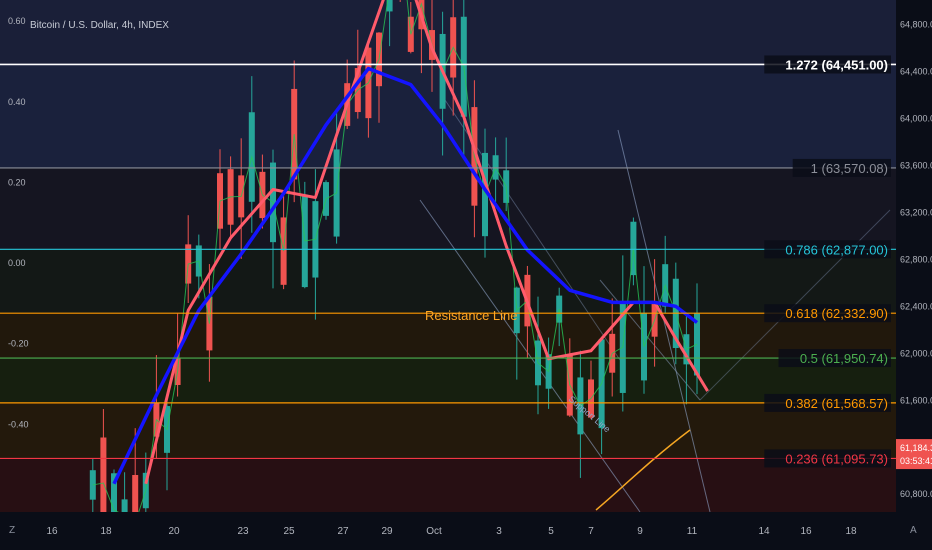  What do you see at coordinates (18, 344) in the screenshot?
I see `left-axis-tick: -0.20` at bounding box center [18, 344].